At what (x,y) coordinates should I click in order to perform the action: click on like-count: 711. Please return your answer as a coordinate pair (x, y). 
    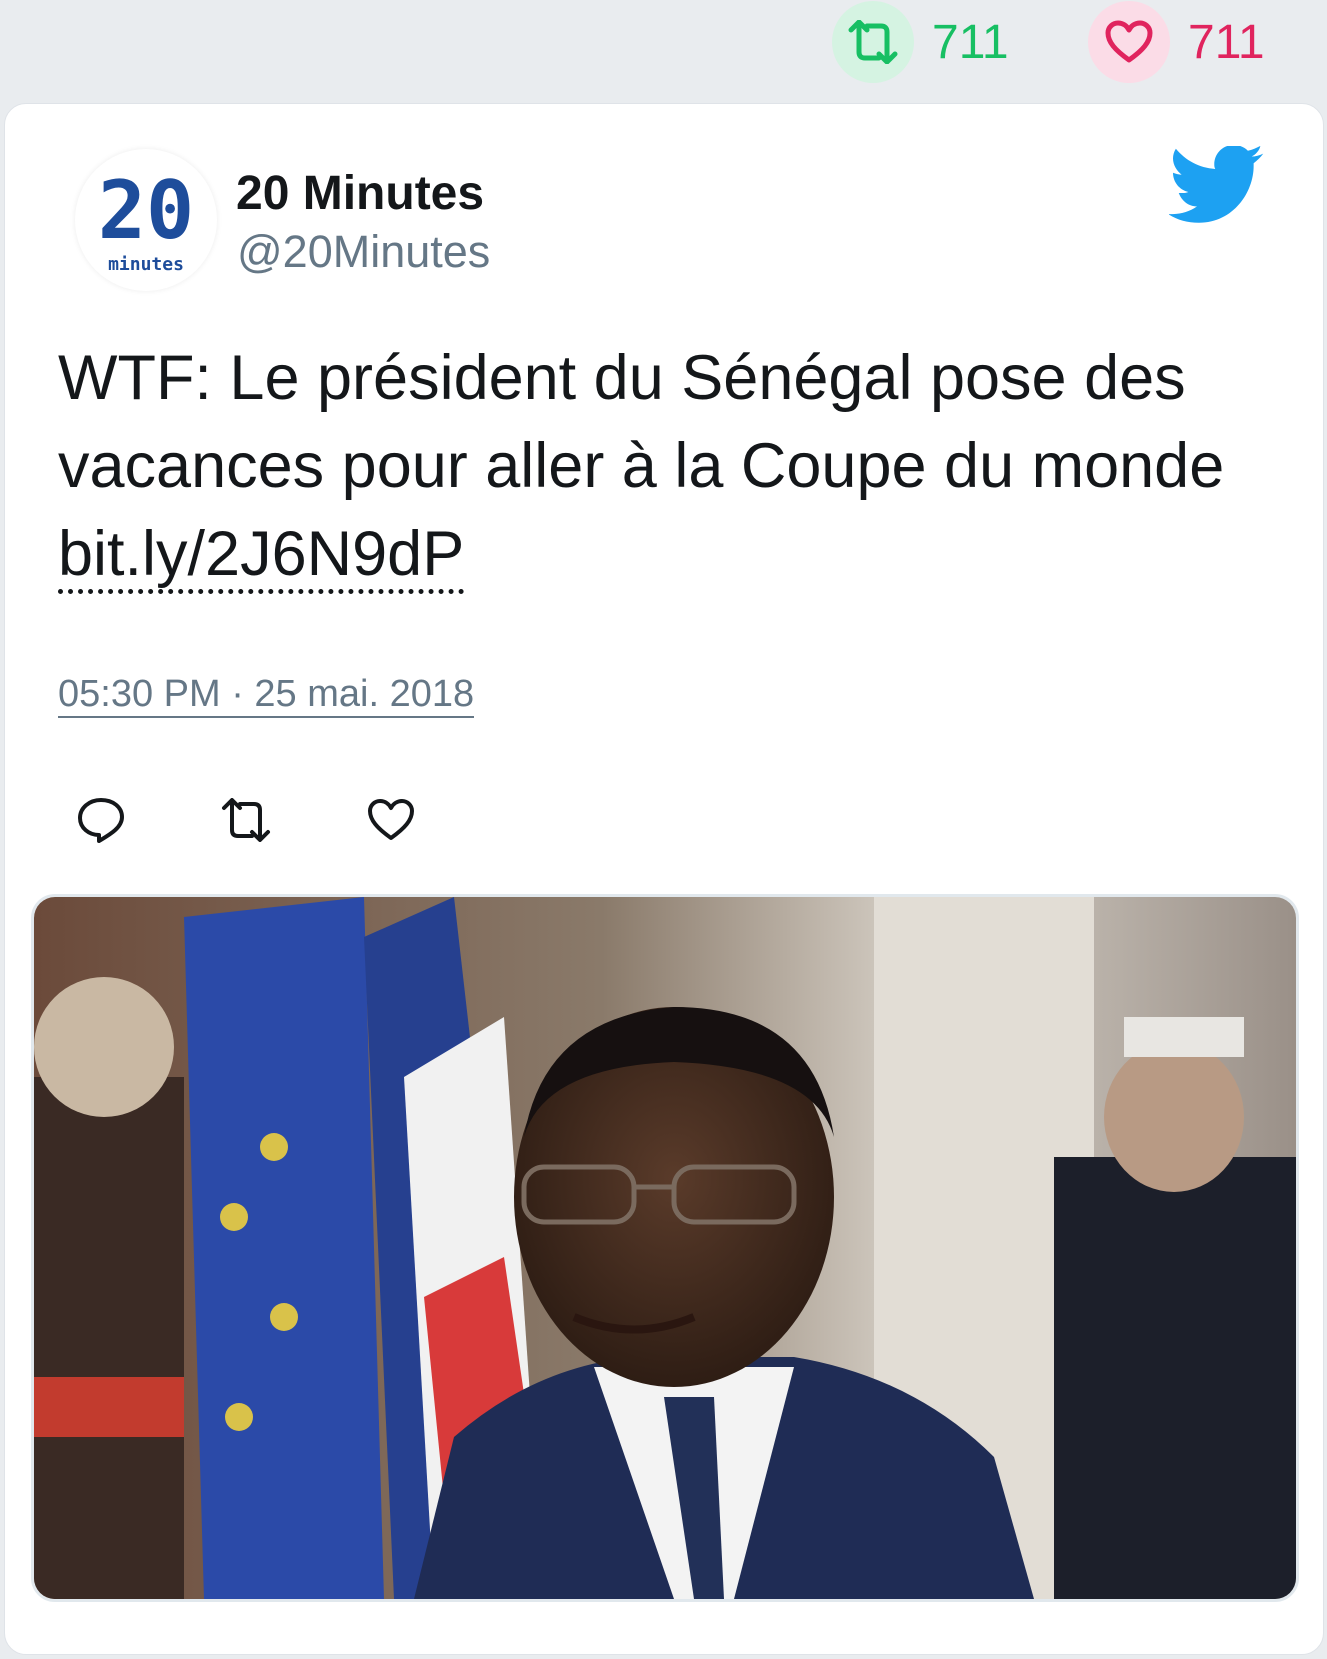
    Looking at the image, I should click on (1176, 42).